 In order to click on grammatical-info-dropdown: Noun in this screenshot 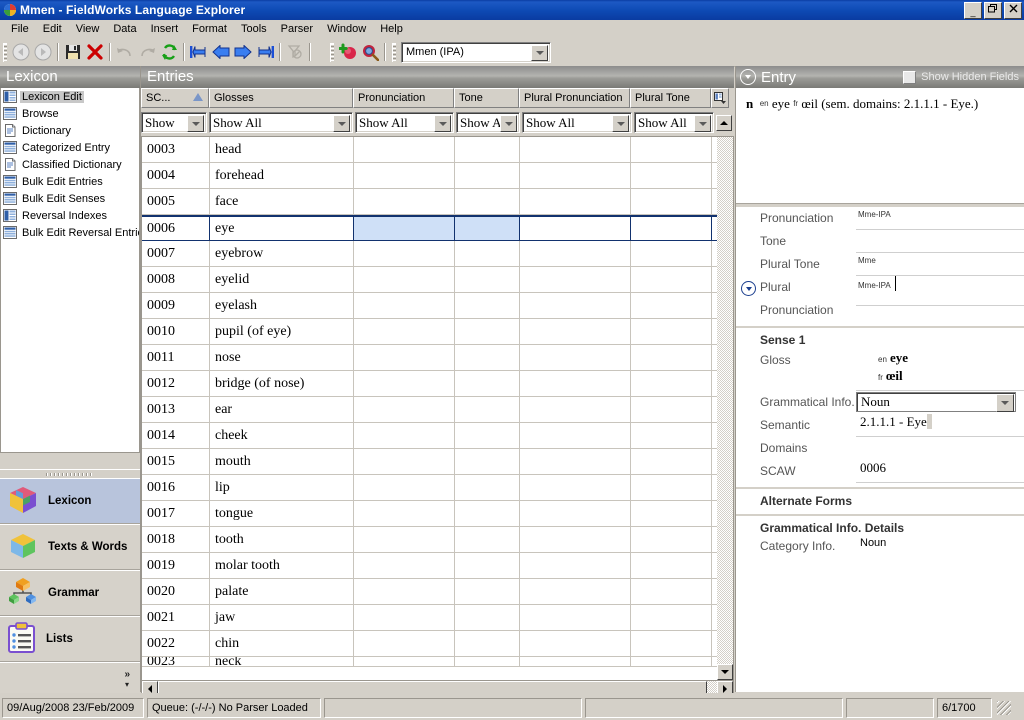, I will do `click(936, 402)`.